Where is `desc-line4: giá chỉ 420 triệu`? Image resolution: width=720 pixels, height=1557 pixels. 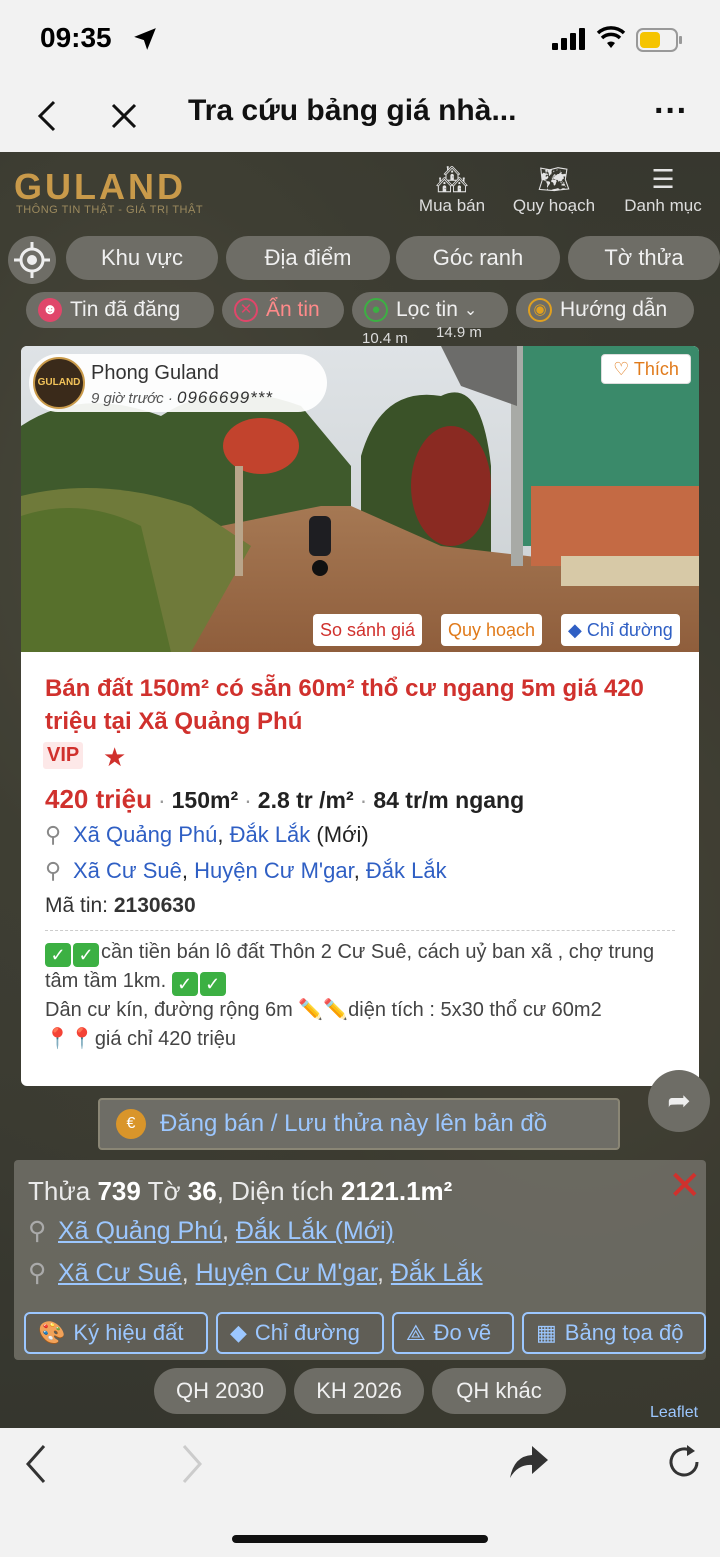 desc-line4: giá chỉ 420 triệu is located at coordinates (165, 1039).